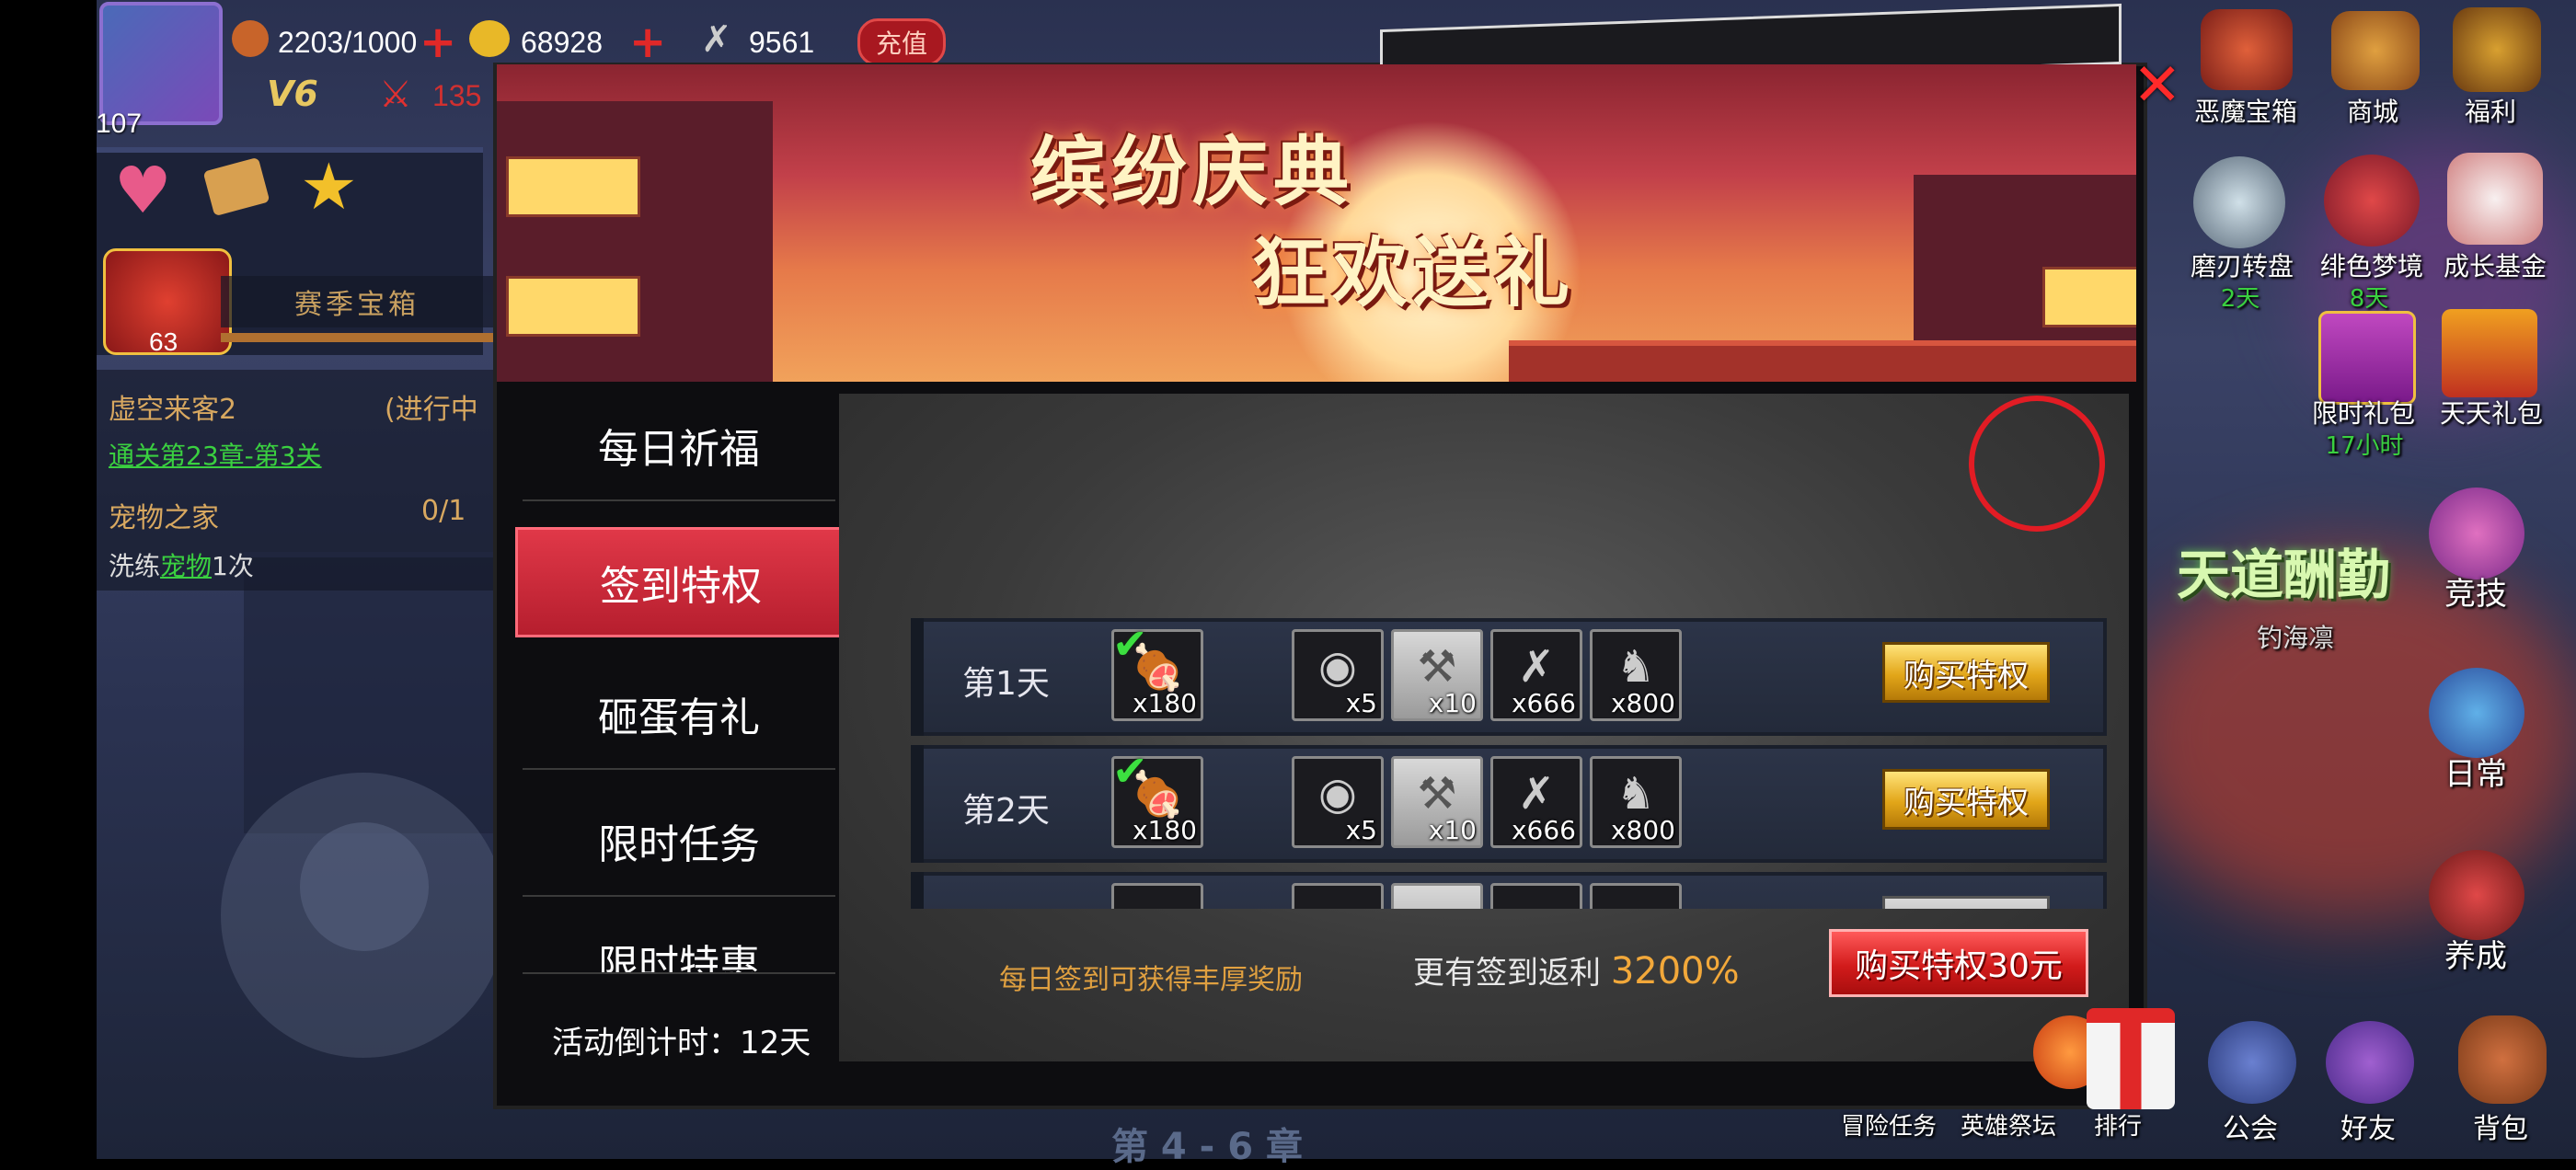 The height and width of the screenshot is (1170, 2576). I want to click on star-icon: ★, so click(329, 187).